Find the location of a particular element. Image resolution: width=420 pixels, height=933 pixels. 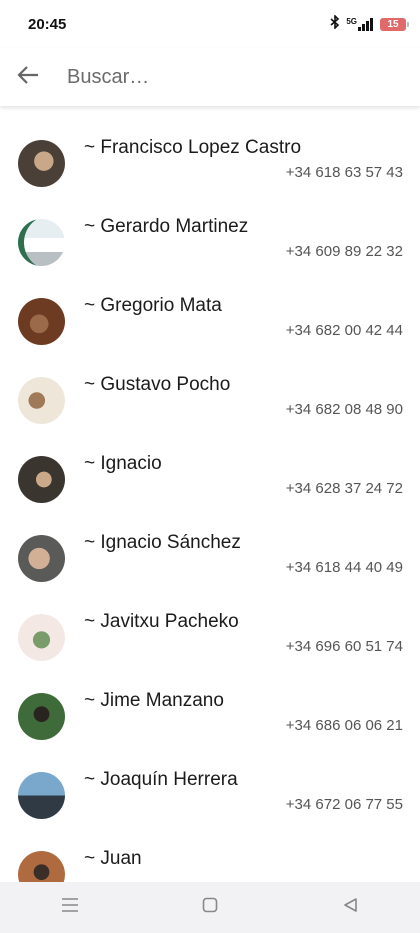

contact-phone: +34 609 89 22 32 is located at coordinates (344, 251).